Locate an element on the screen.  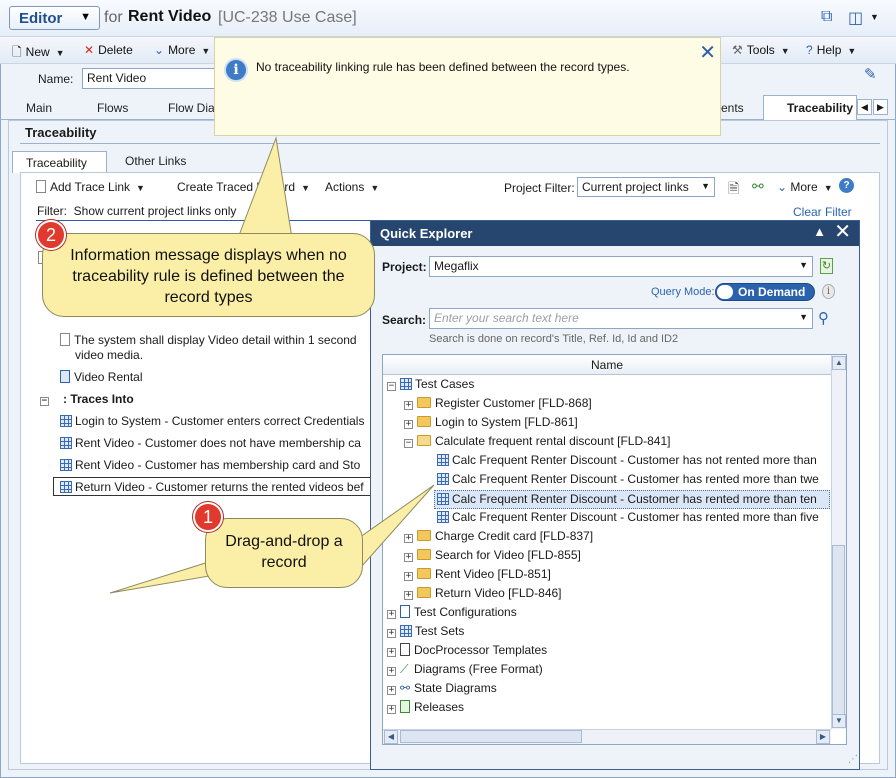
callout-two-pointer is located at coordinates (265, 187).